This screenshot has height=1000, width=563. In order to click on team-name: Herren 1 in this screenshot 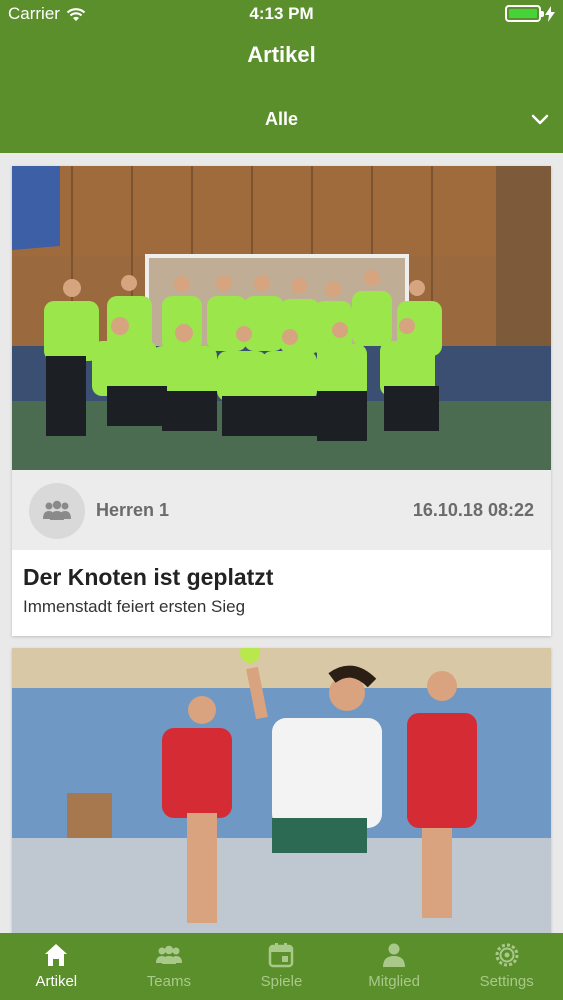, I will do `click(133, 510)`.